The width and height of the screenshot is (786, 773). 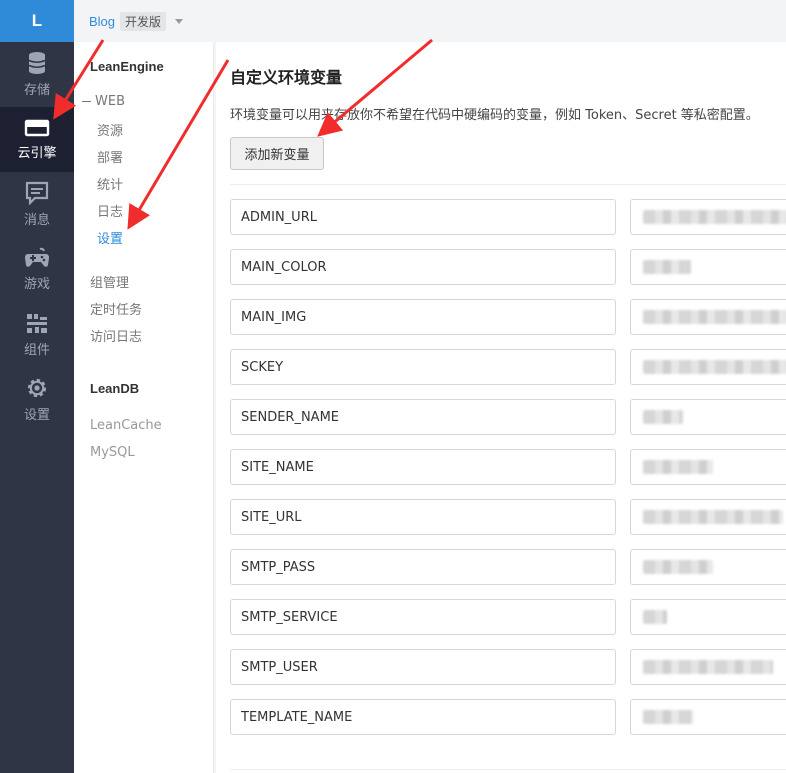 I want to click on subnav-item-cron: 定时任务, so click(x=116, y=308).